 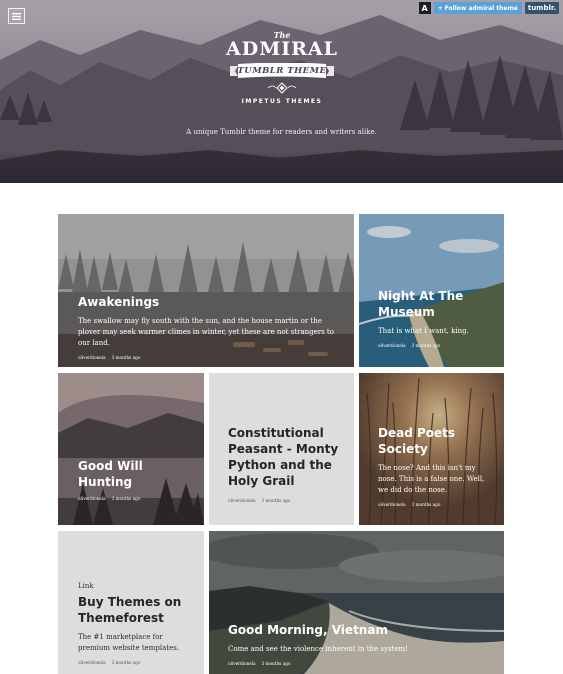 What do you see at coordinates (434, 441) in the screenshot?
I see `post-title: Dead Poets Society` at bounding box center [434, 441].